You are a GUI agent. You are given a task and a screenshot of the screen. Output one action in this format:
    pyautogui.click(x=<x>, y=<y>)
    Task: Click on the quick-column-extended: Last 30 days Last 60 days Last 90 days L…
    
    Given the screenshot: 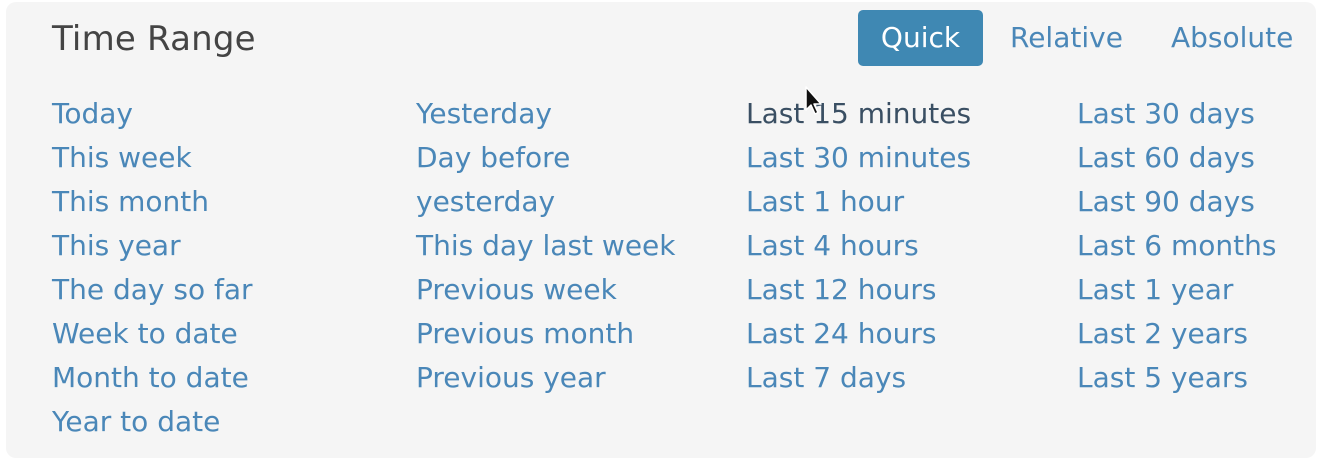 What is the action you would take?
    pyautogui.click(x=1176, y=246)
    